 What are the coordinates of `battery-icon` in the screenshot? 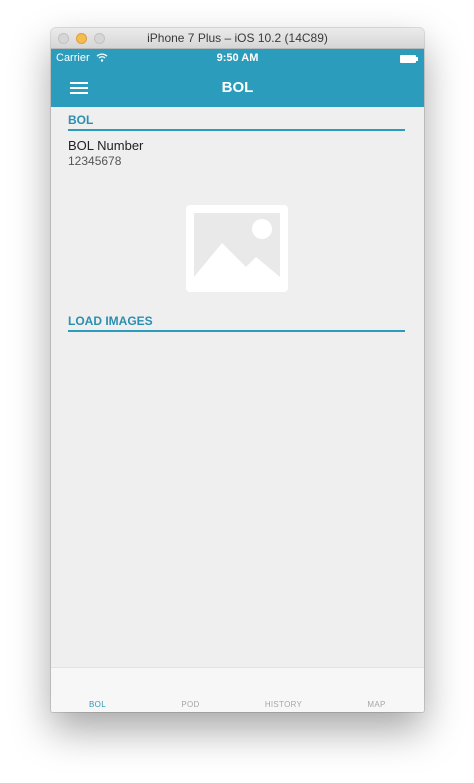 It's located at (409, 59).